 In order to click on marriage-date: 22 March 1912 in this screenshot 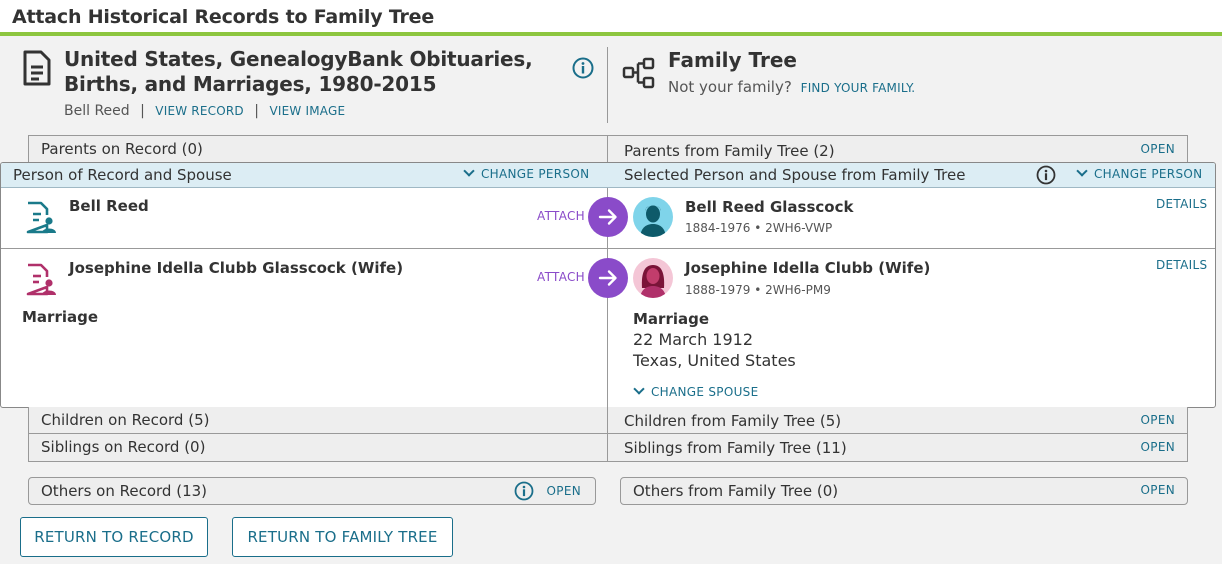, I will do `click(693, 339)`.